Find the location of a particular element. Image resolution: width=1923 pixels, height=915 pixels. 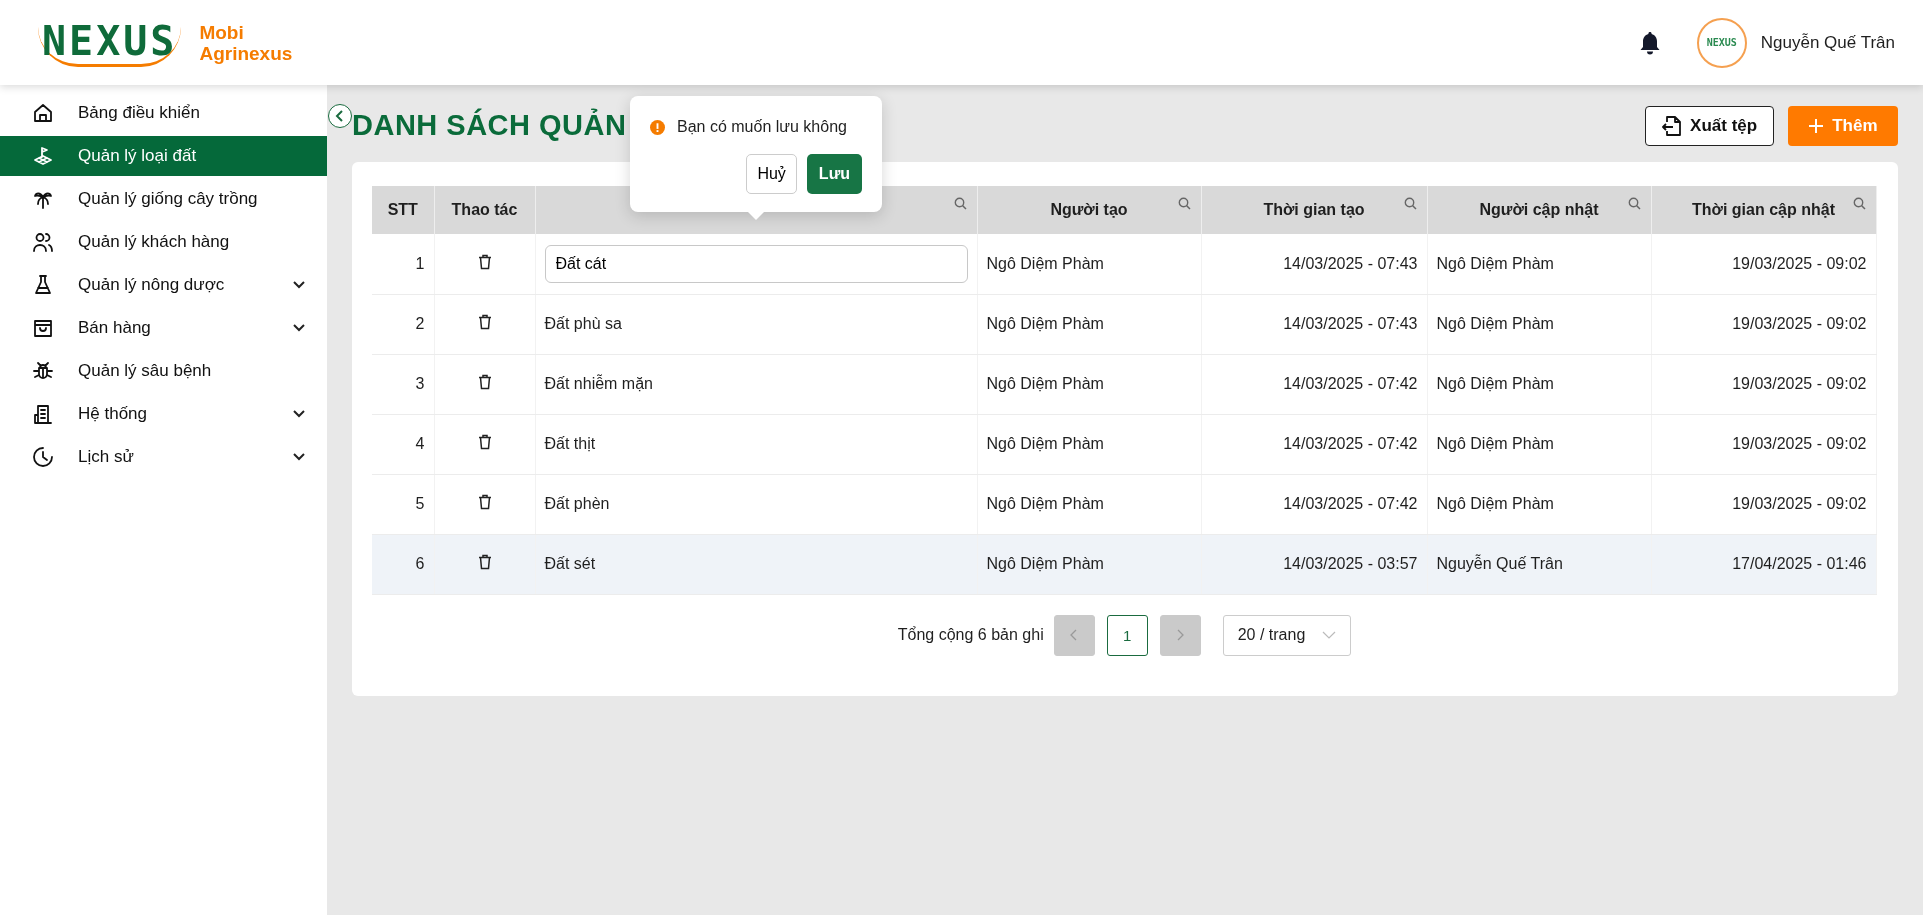

shopping-bag-icon is located at coordinates (43, 328).